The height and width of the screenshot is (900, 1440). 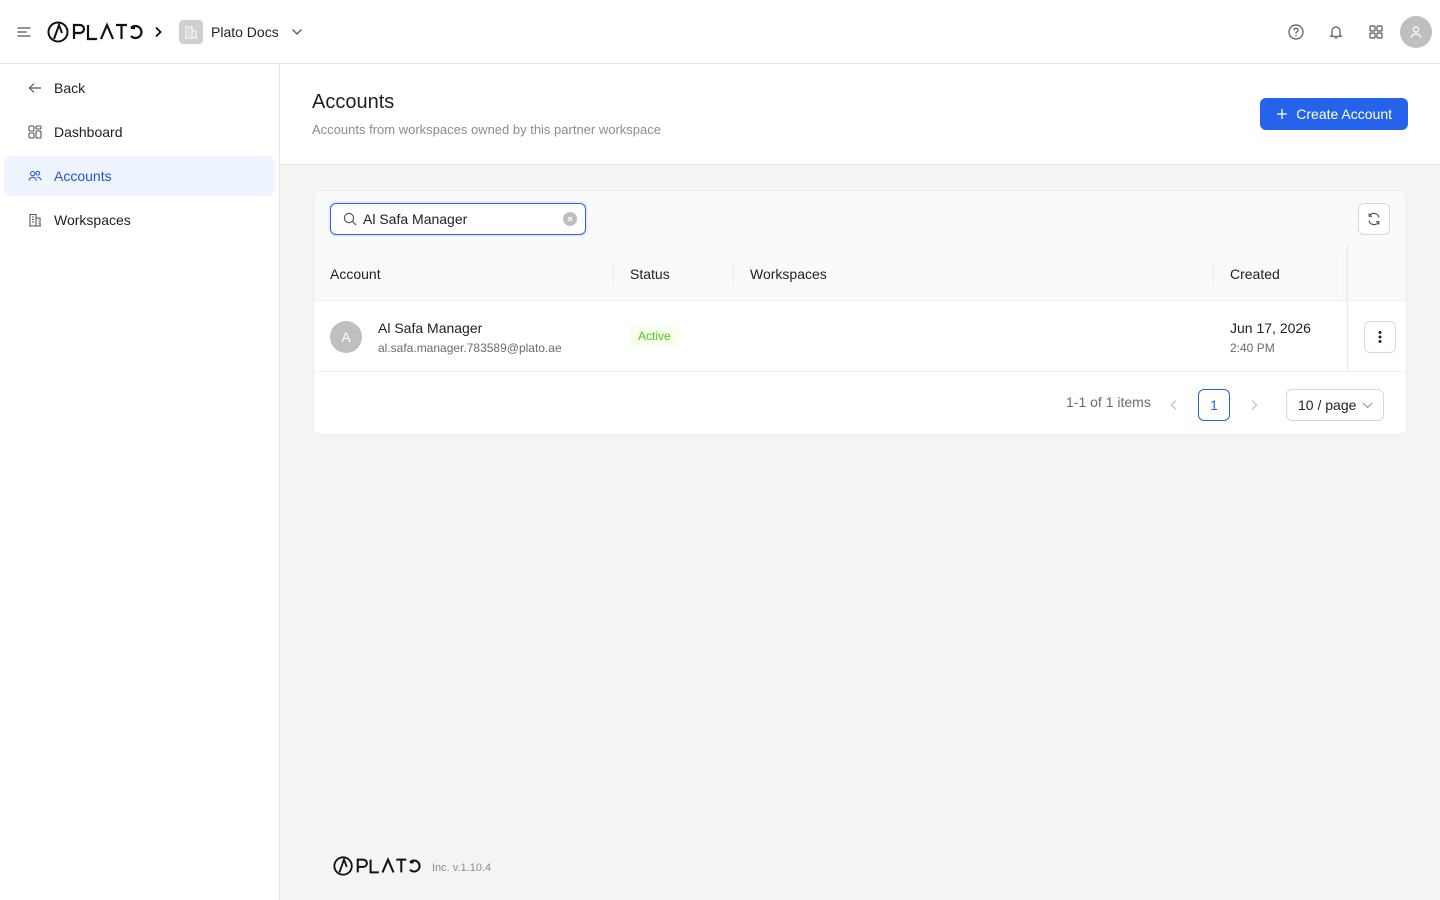 What do you see at coordinates (1336, 32) in the screenshot?
I see `bell-icon` at bounding box center [1336, 32].